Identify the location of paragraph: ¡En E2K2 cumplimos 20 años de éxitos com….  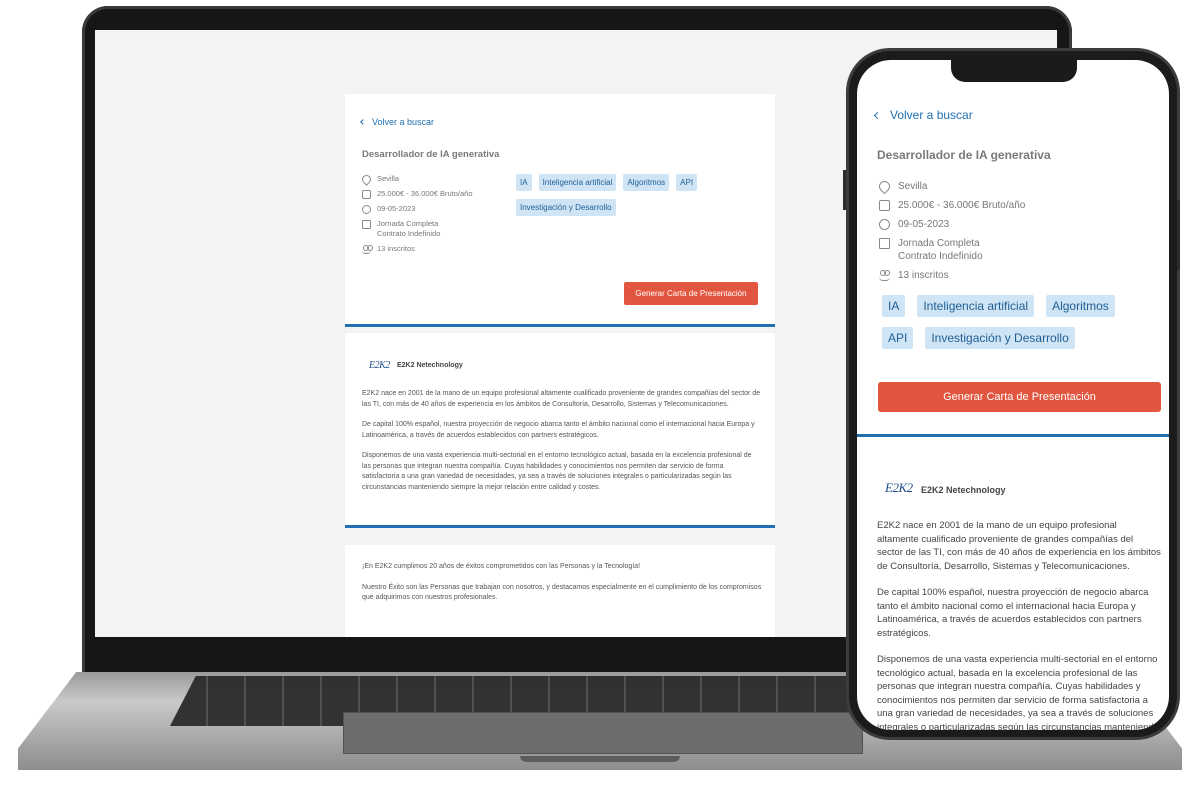
(501, 566).